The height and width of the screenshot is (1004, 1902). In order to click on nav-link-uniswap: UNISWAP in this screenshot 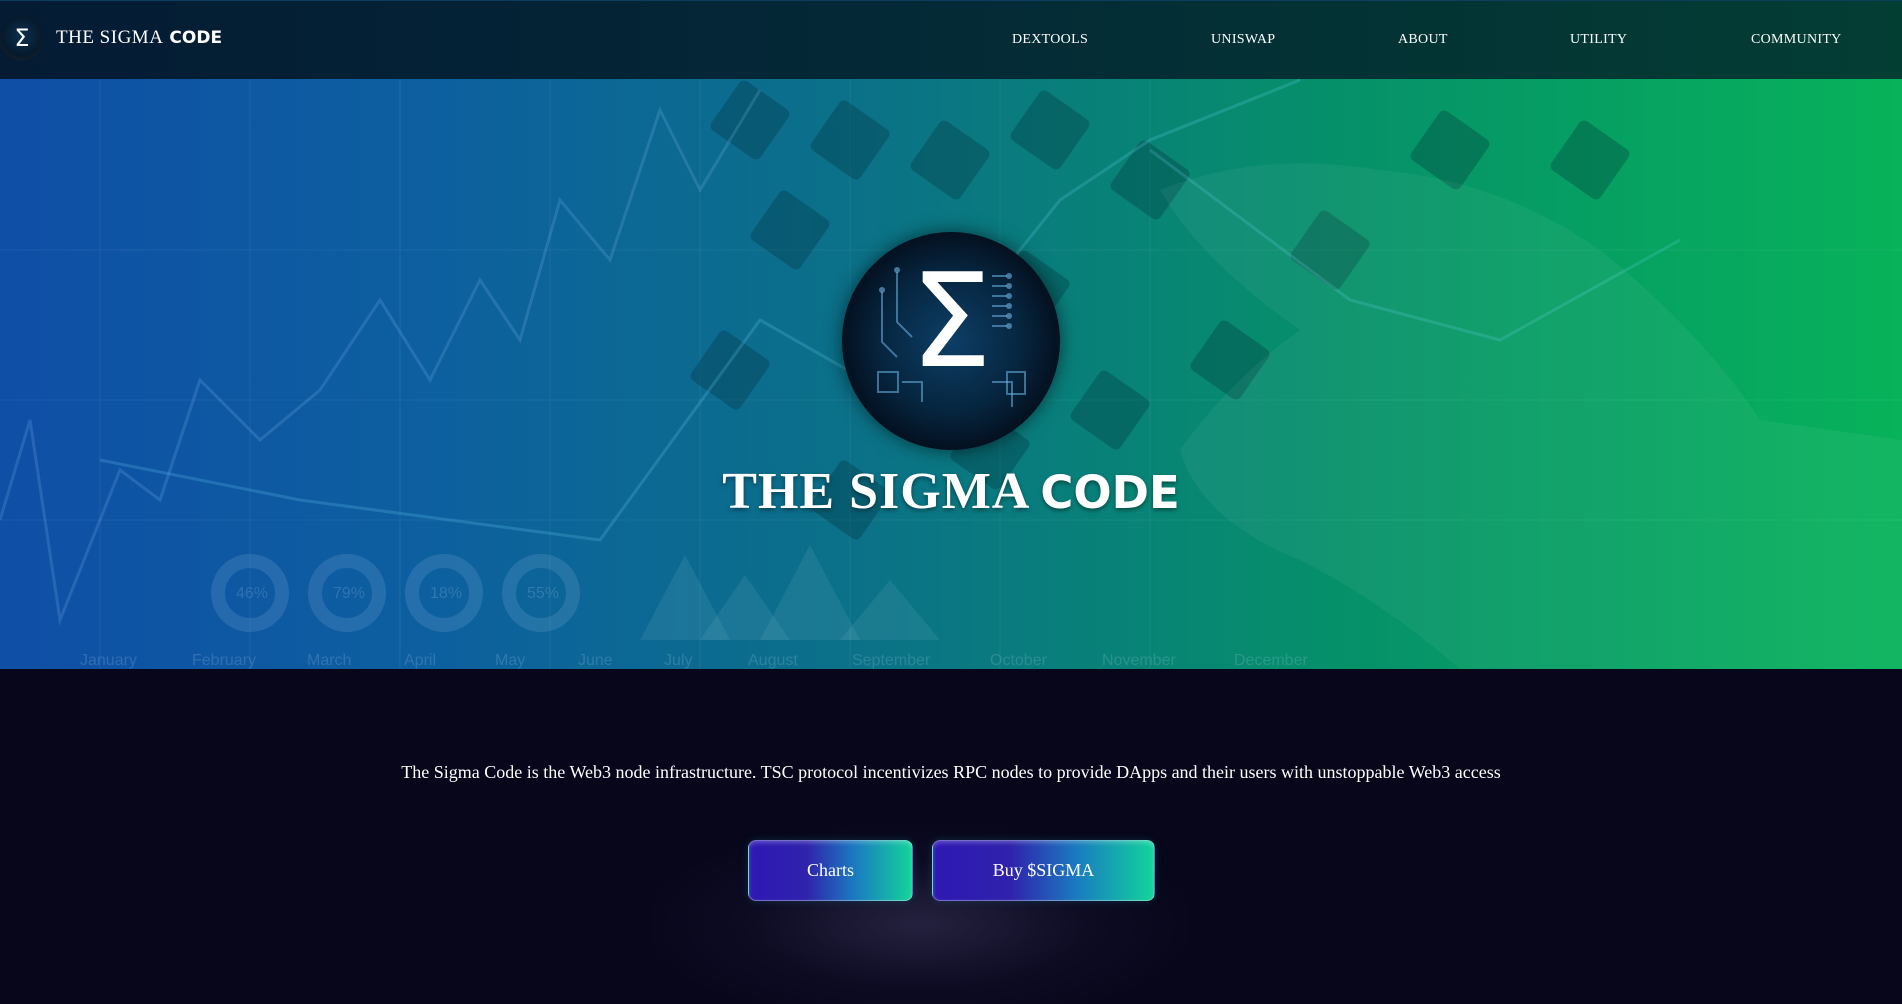, I will do `click(1243, 40)`.